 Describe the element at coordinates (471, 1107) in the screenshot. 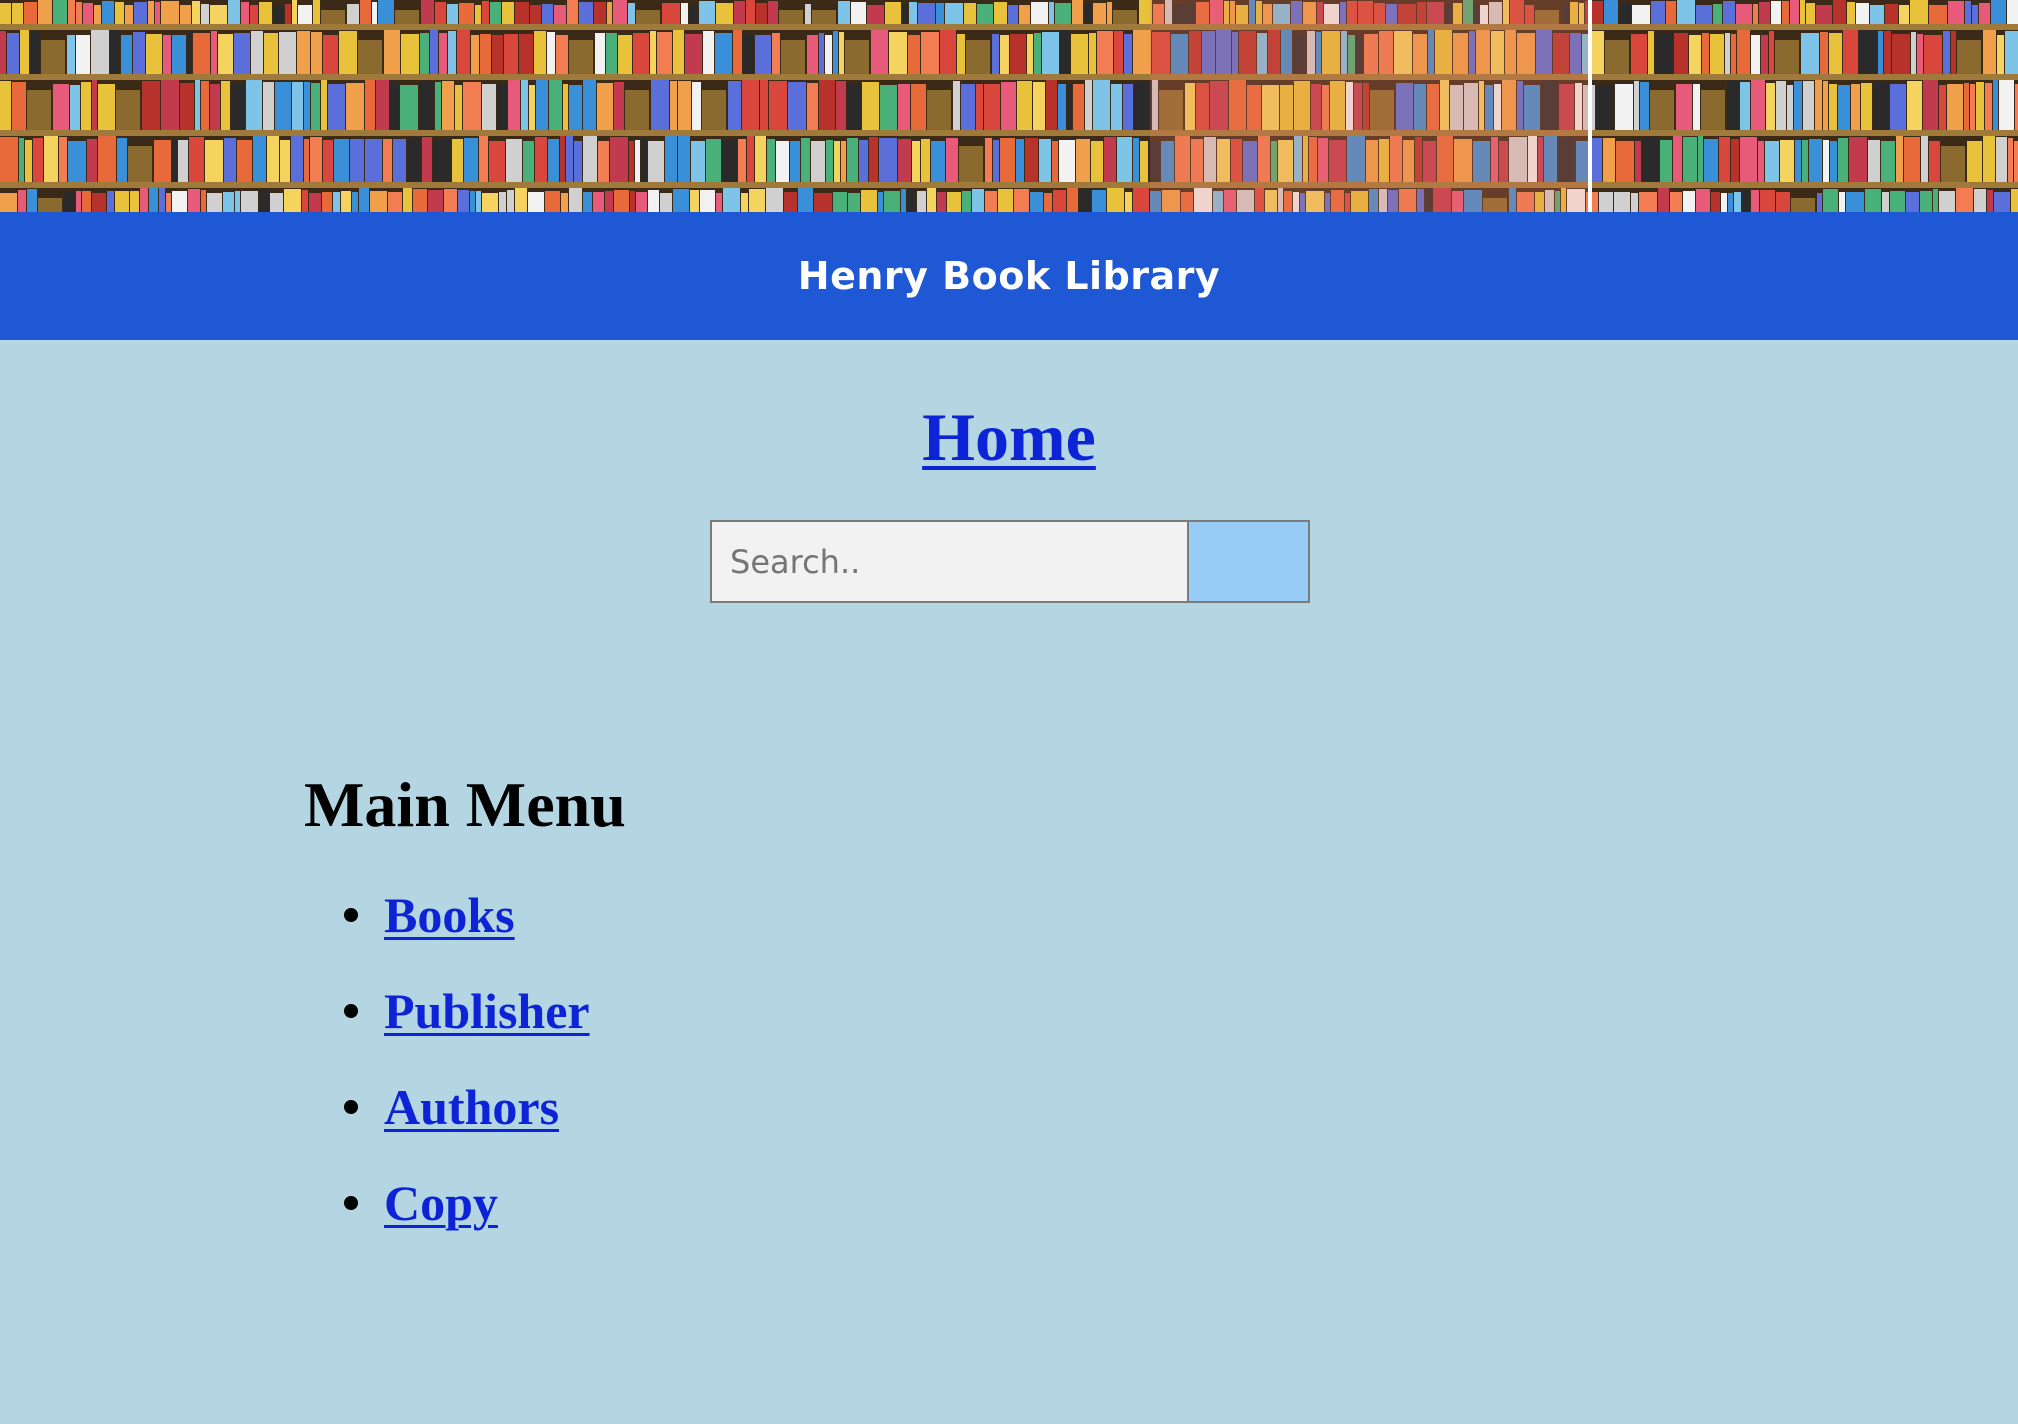

I see `authors-link: Authors` at that location.